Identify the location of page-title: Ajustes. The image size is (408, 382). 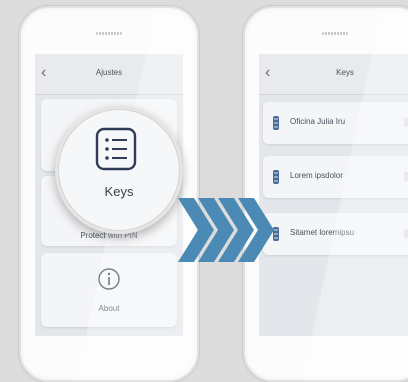
(109, 72).